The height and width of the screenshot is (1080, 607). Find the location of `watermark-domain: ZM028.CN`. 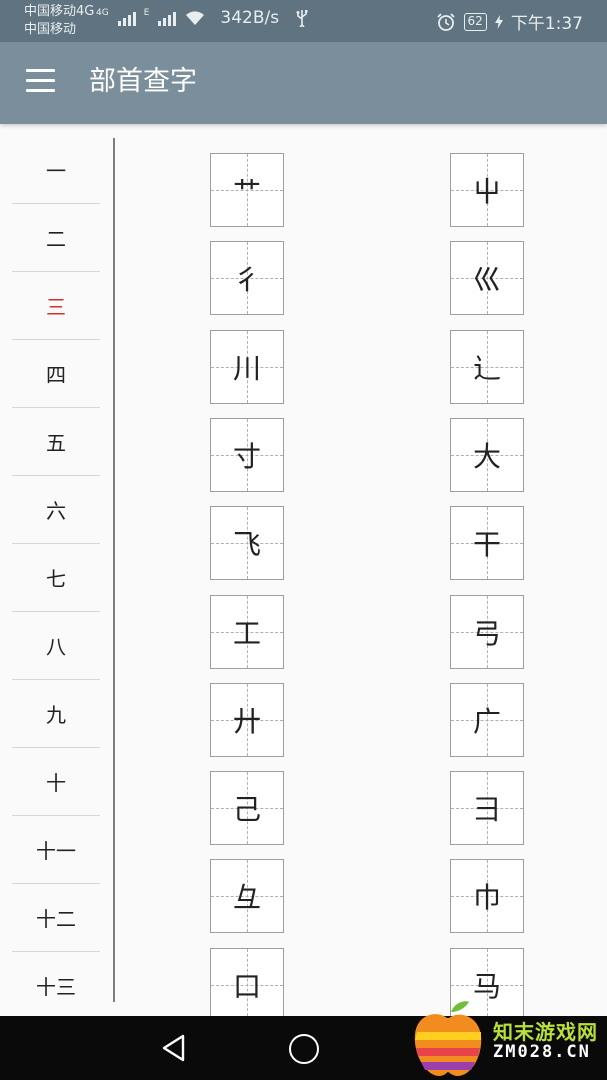

watermark-domain: ZM028.CN is located at coordinates (542, 1052).